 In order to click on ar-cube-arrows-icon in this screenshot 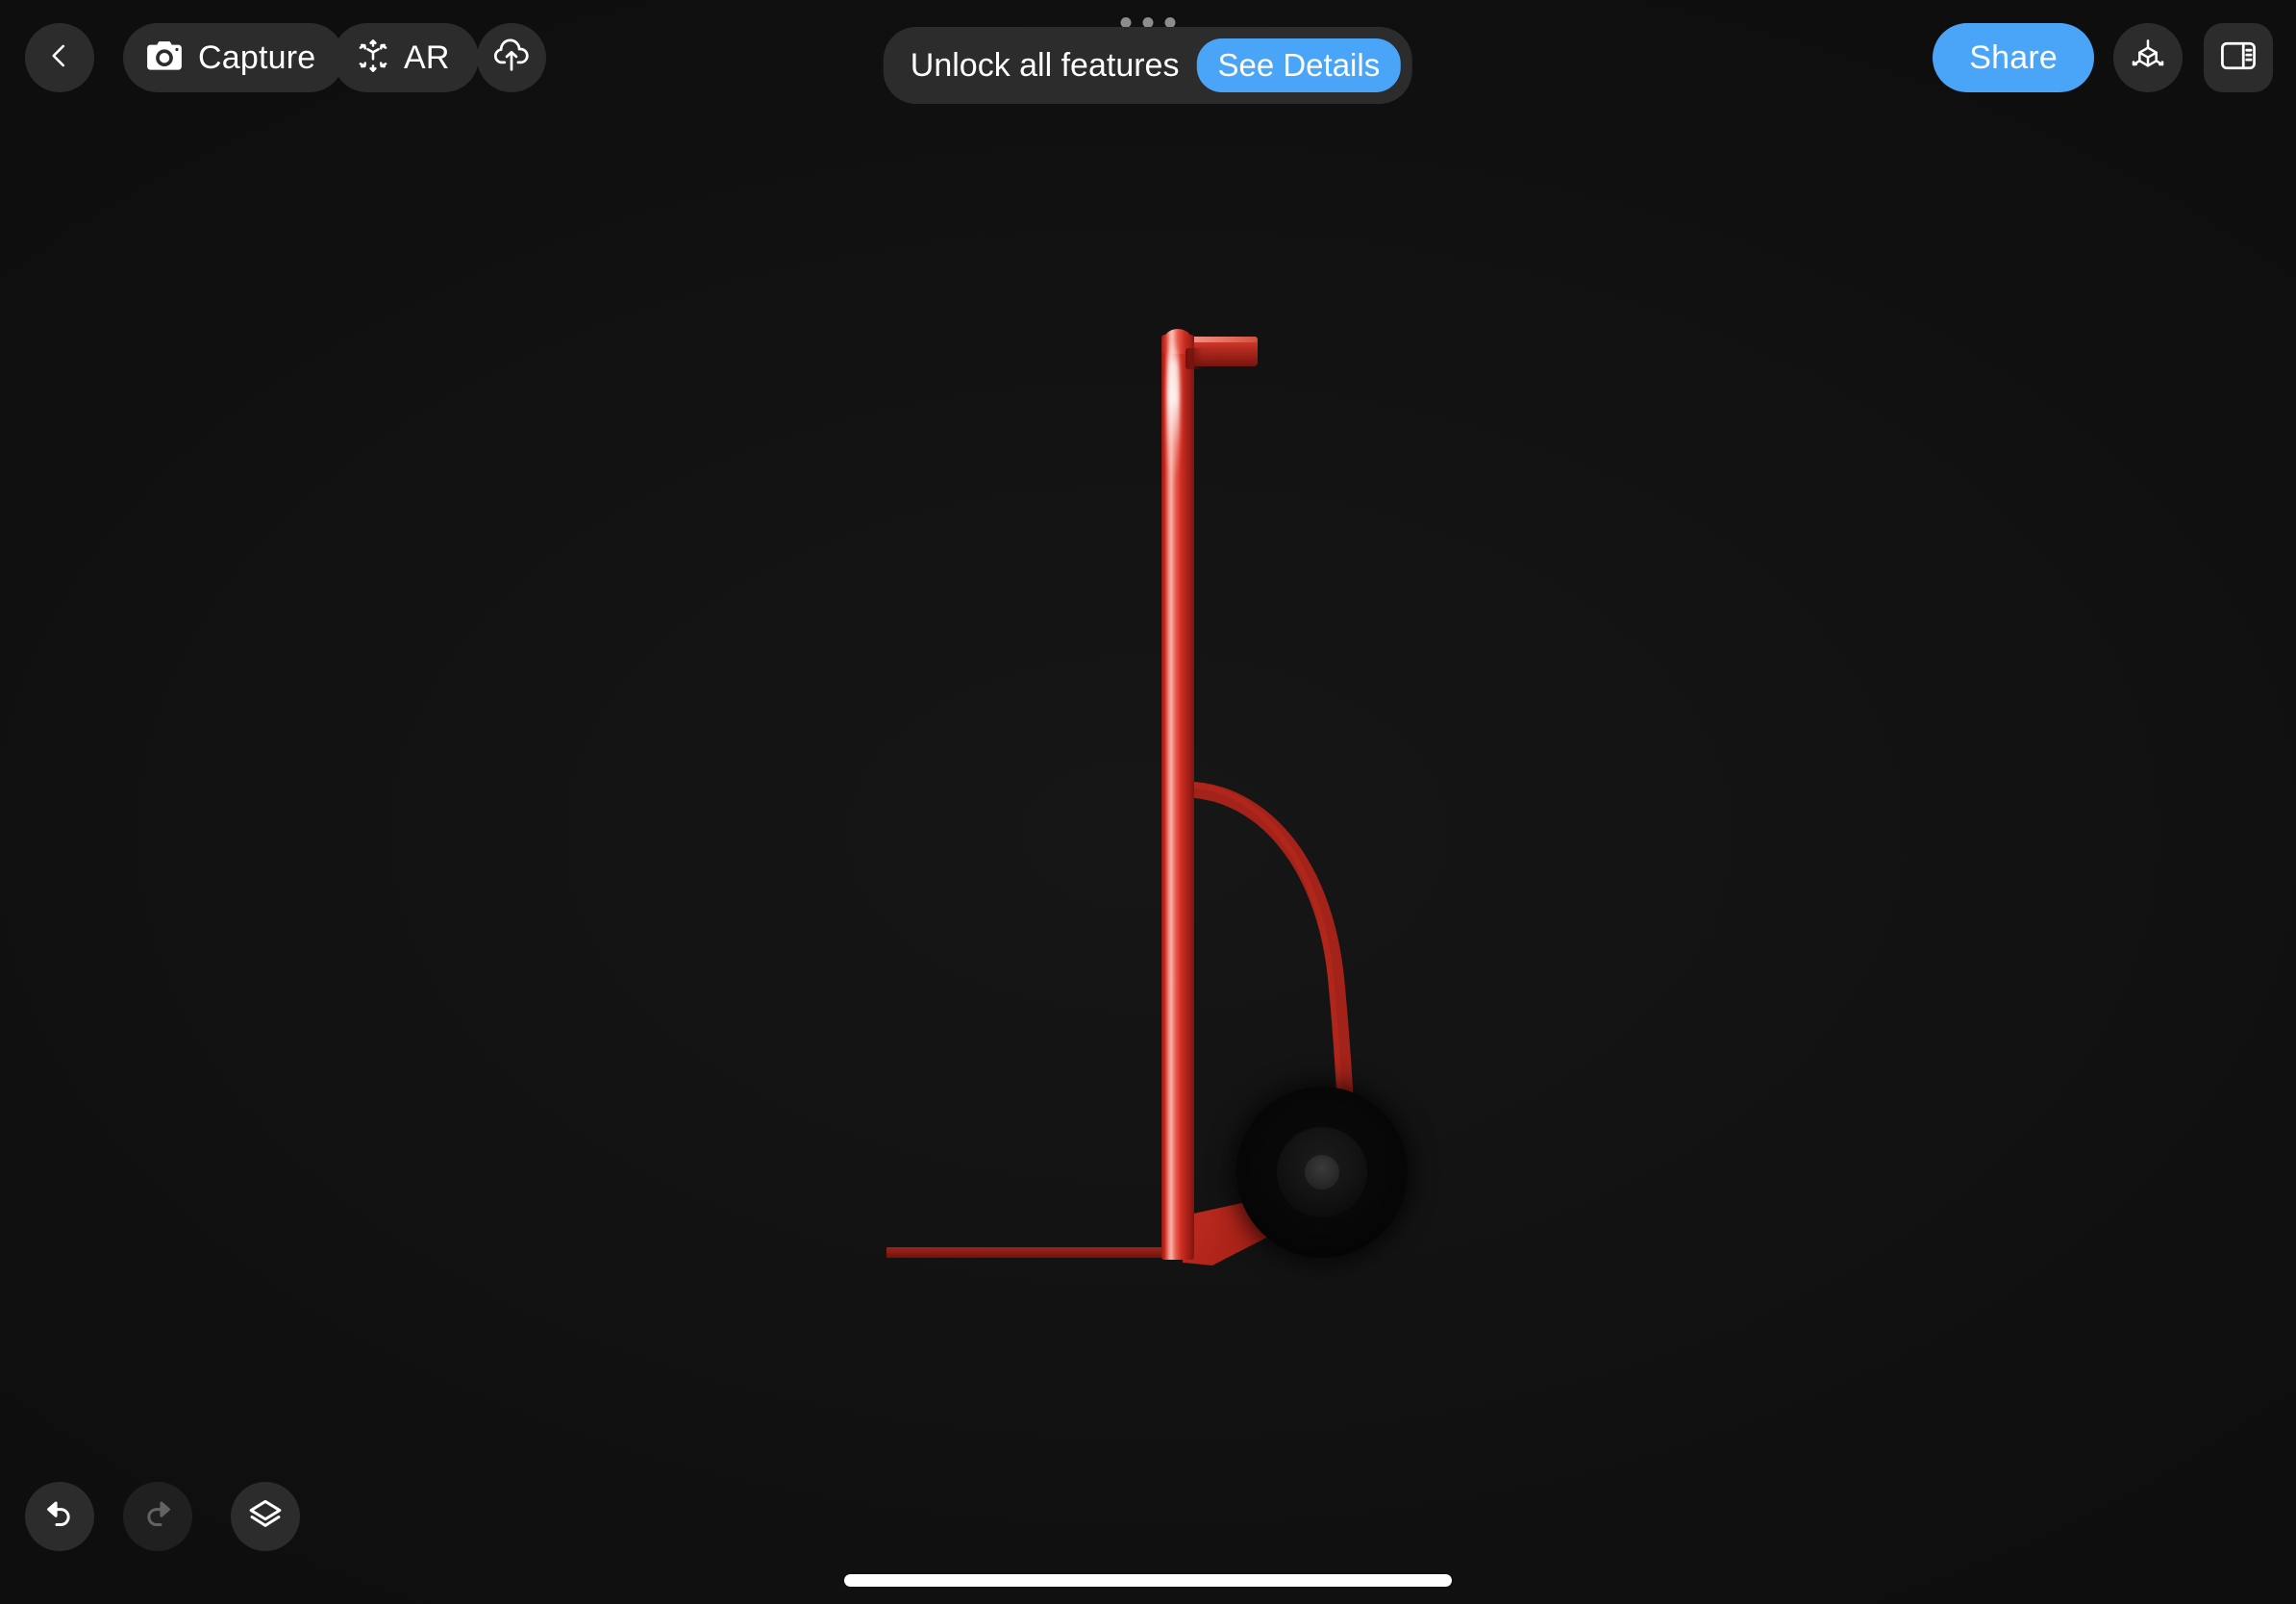, I will do `click(373, 58)`.